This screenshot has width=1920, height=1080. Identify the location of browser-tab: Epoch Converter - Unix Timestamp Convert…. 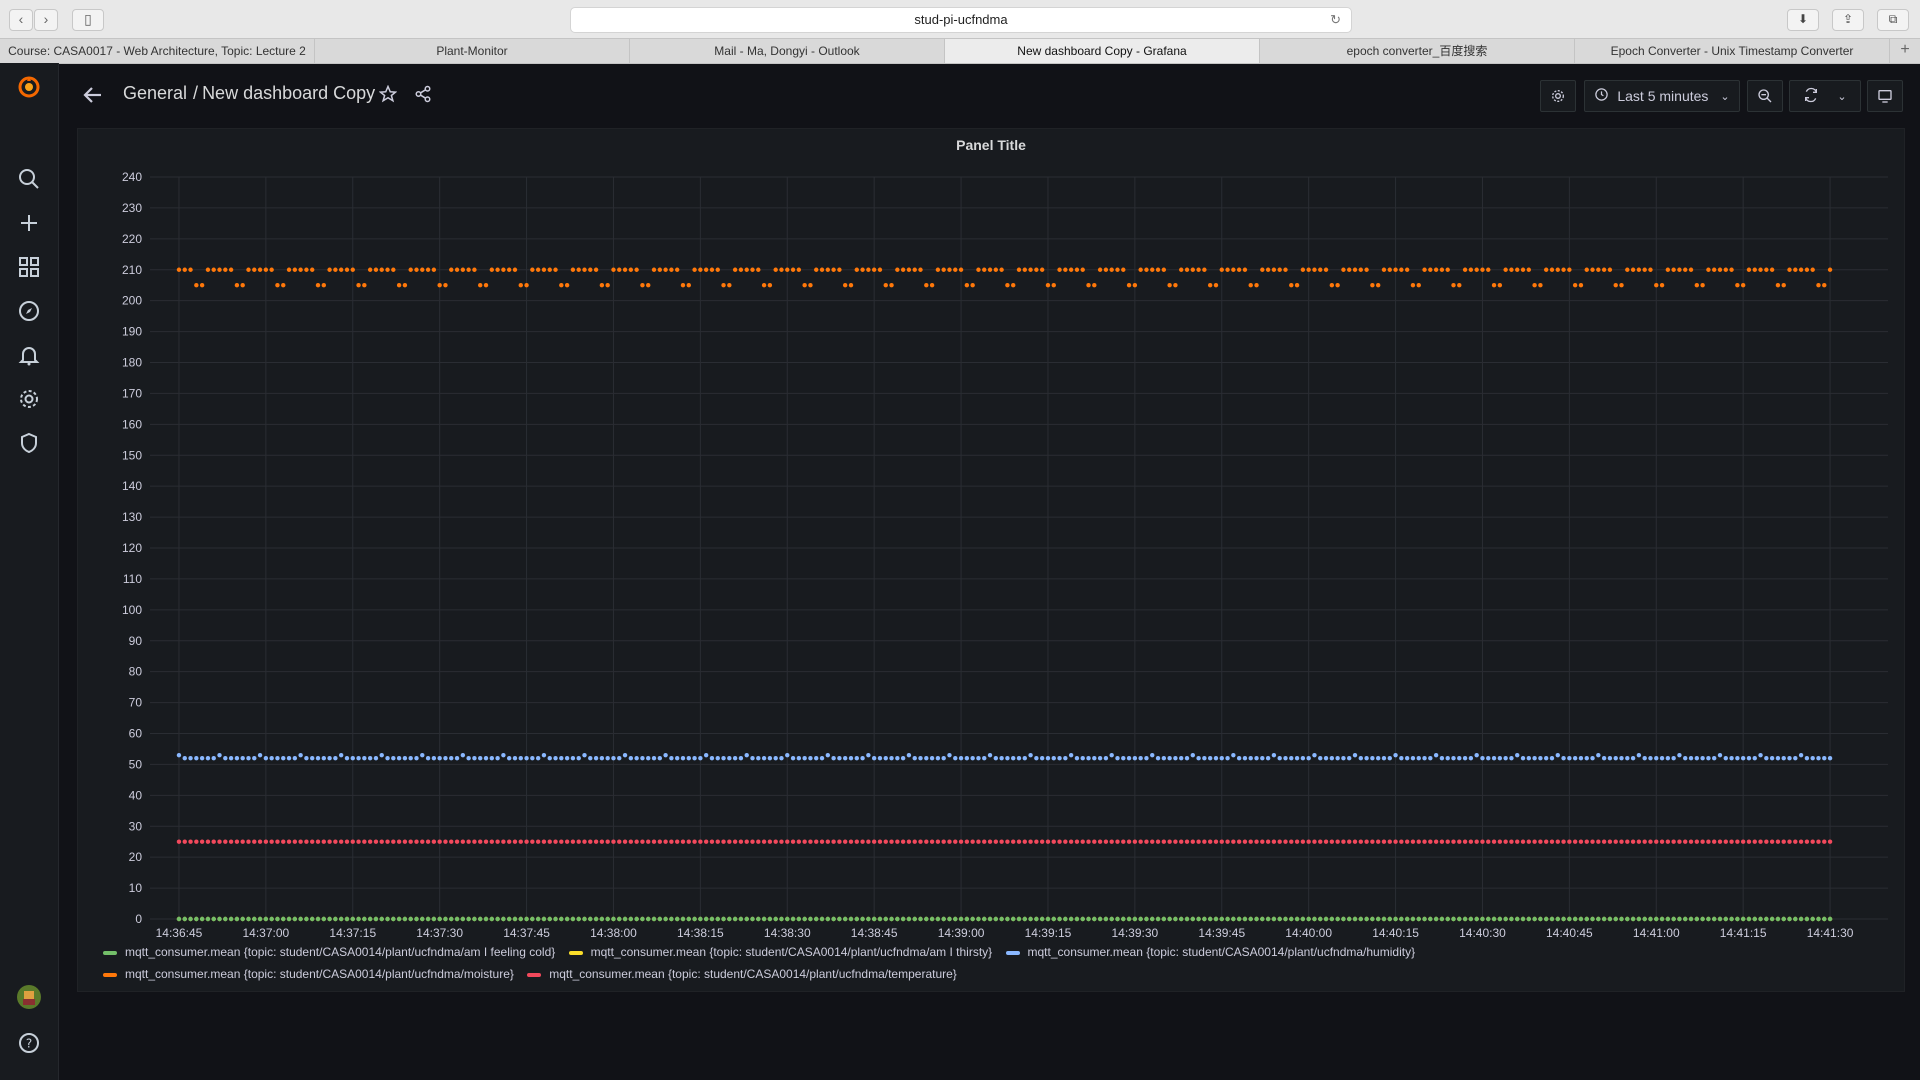
(1732, 51).